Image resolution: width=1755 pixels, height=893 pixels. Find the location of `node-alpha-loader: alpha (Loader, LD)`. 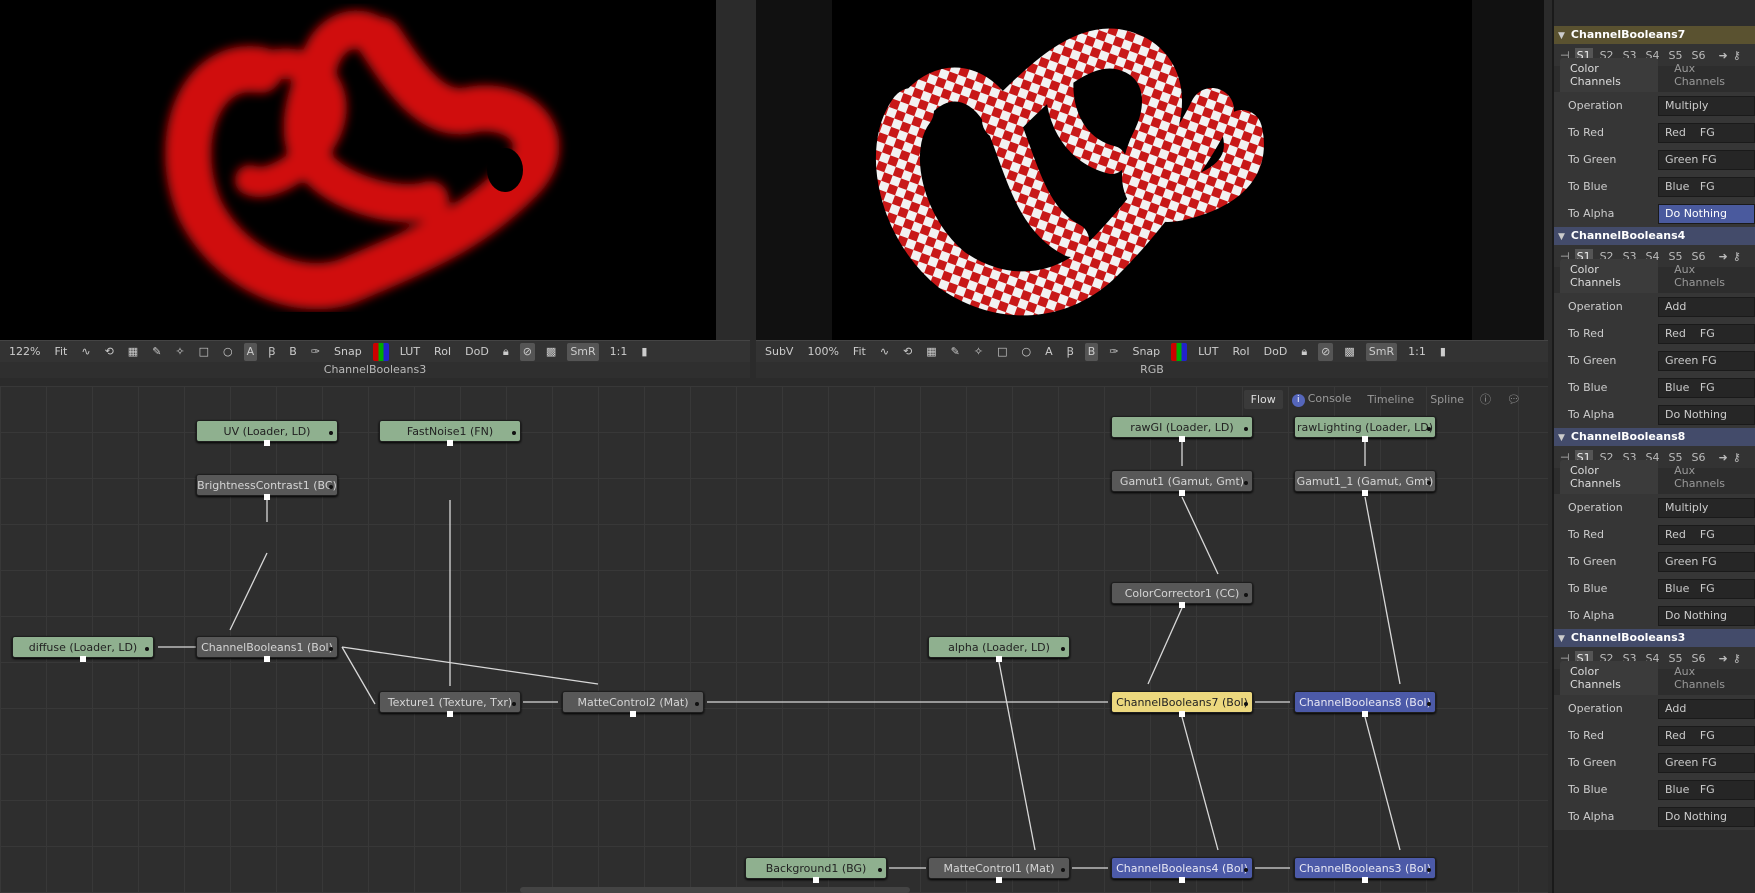

node-alpha-loader: alpha (Loader, LD) is located at coordinates (999, 647).